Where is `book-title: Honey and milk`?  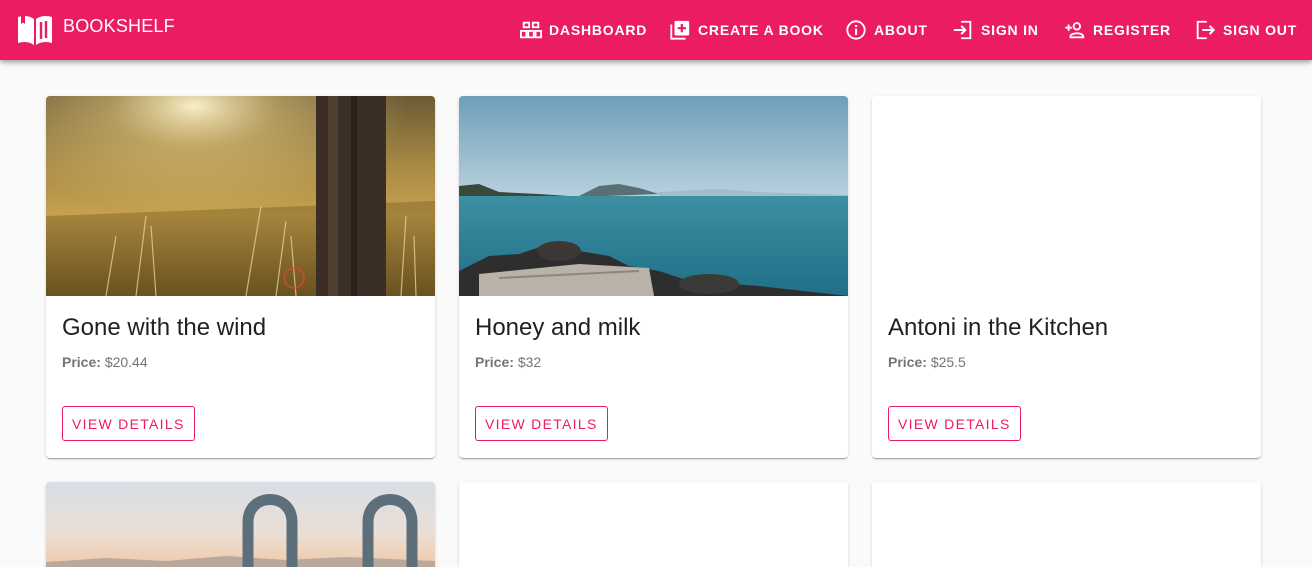 book-title: Honey and milk is located at coordinates (558, 327).